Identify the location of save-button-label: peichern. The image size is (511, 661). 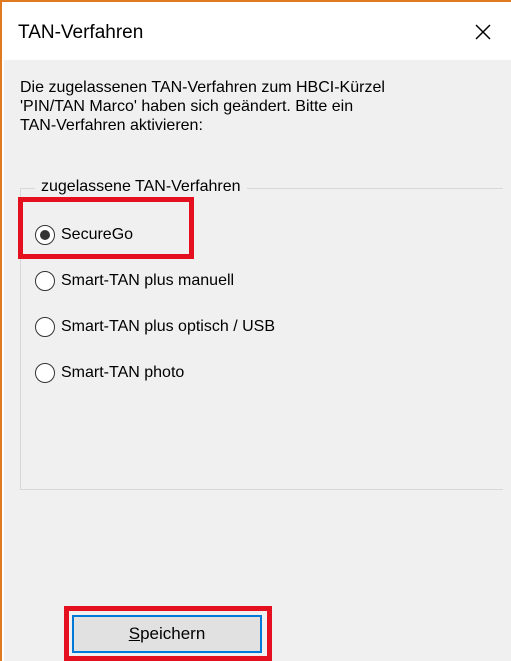
(173, 633).